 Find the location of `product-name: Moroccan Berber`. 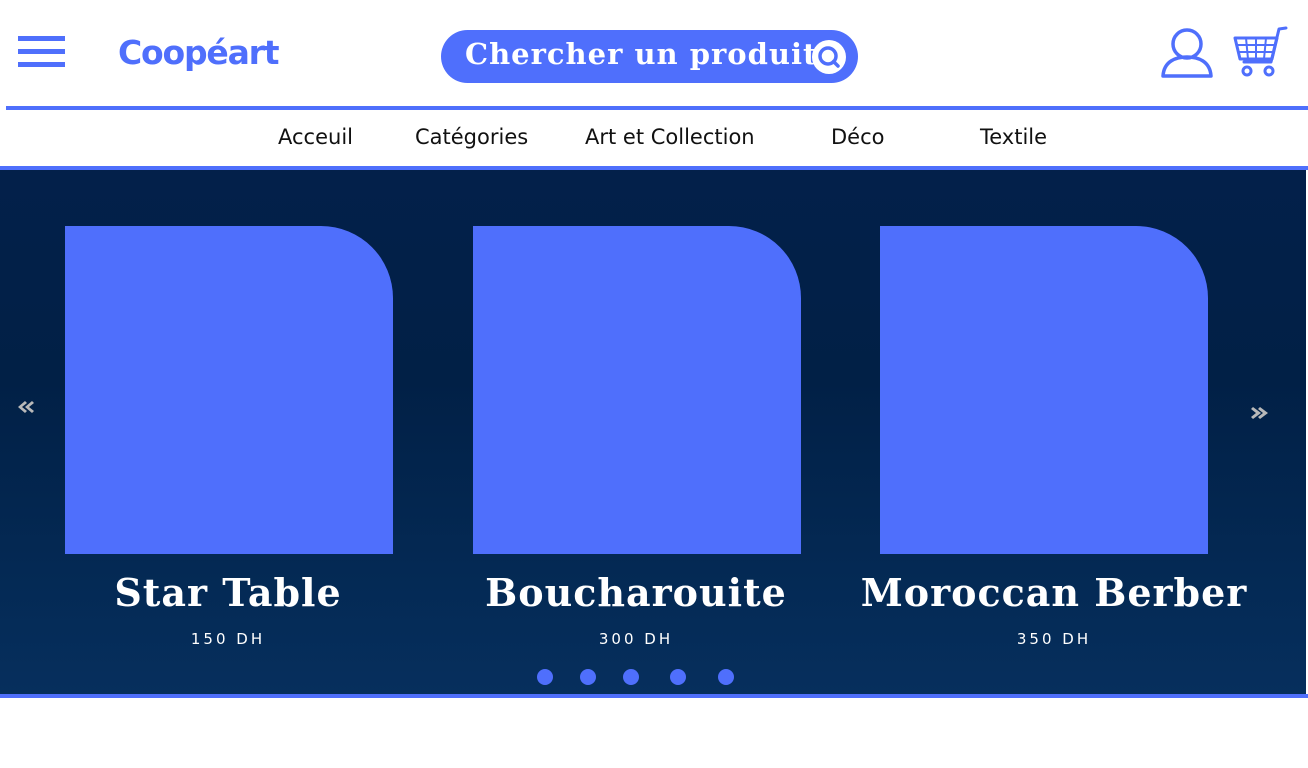

product-name: Moroccan Berber is located at coordinates (1054, 592).